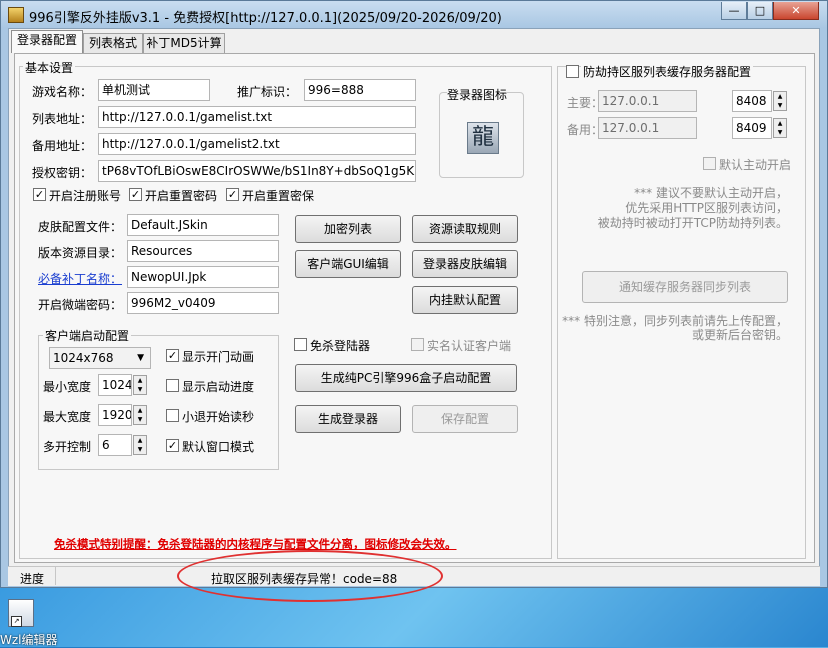 The image size is (828, 648). Describe the element at coordinates (154, 90) in the screenshot. I see `game-name-field: 单机测试` at that location.